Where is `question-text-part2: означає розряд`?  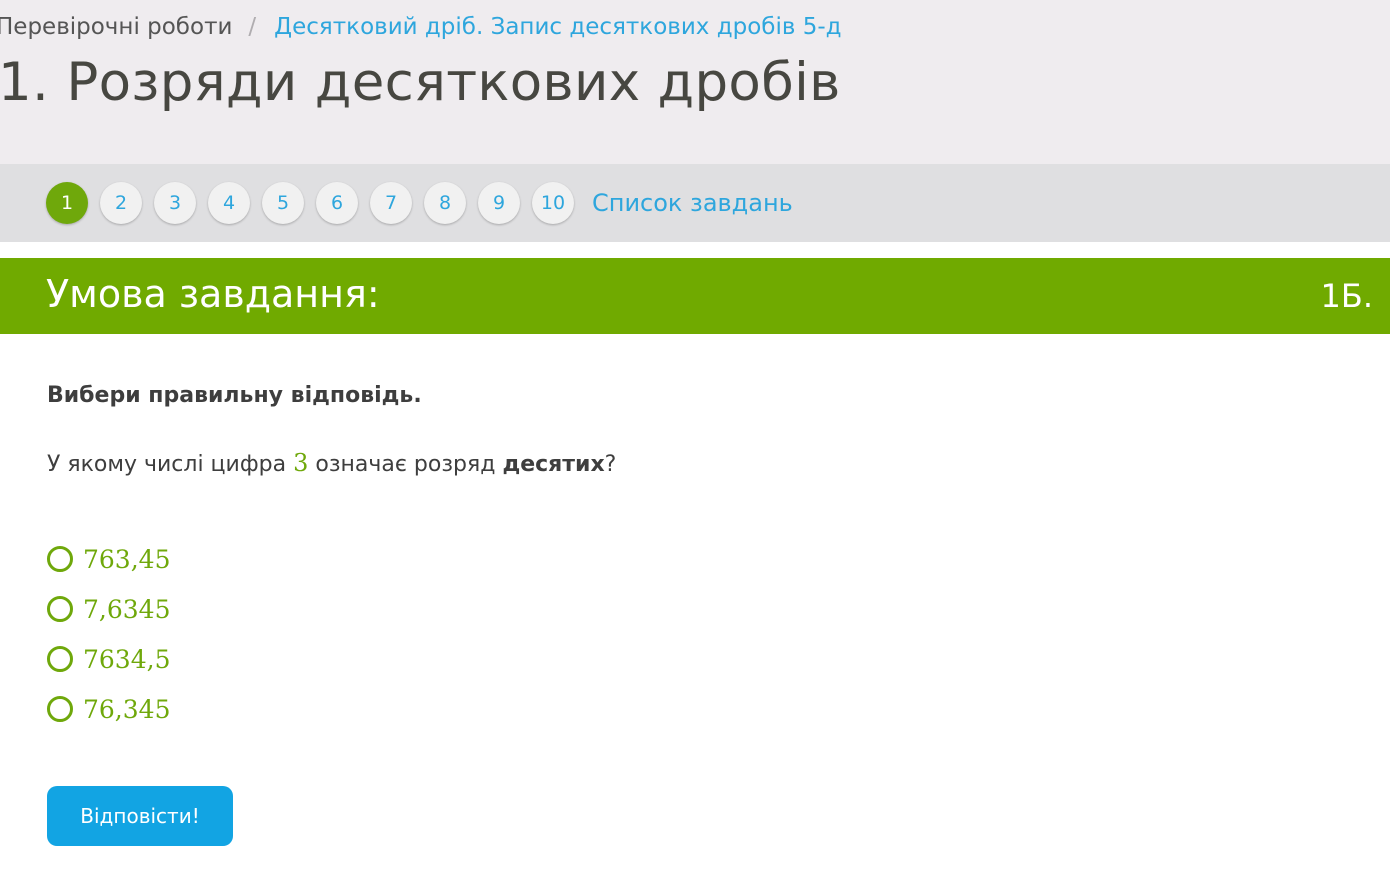 question-text-part2: означає розряд is located at coordinates (405, 464).